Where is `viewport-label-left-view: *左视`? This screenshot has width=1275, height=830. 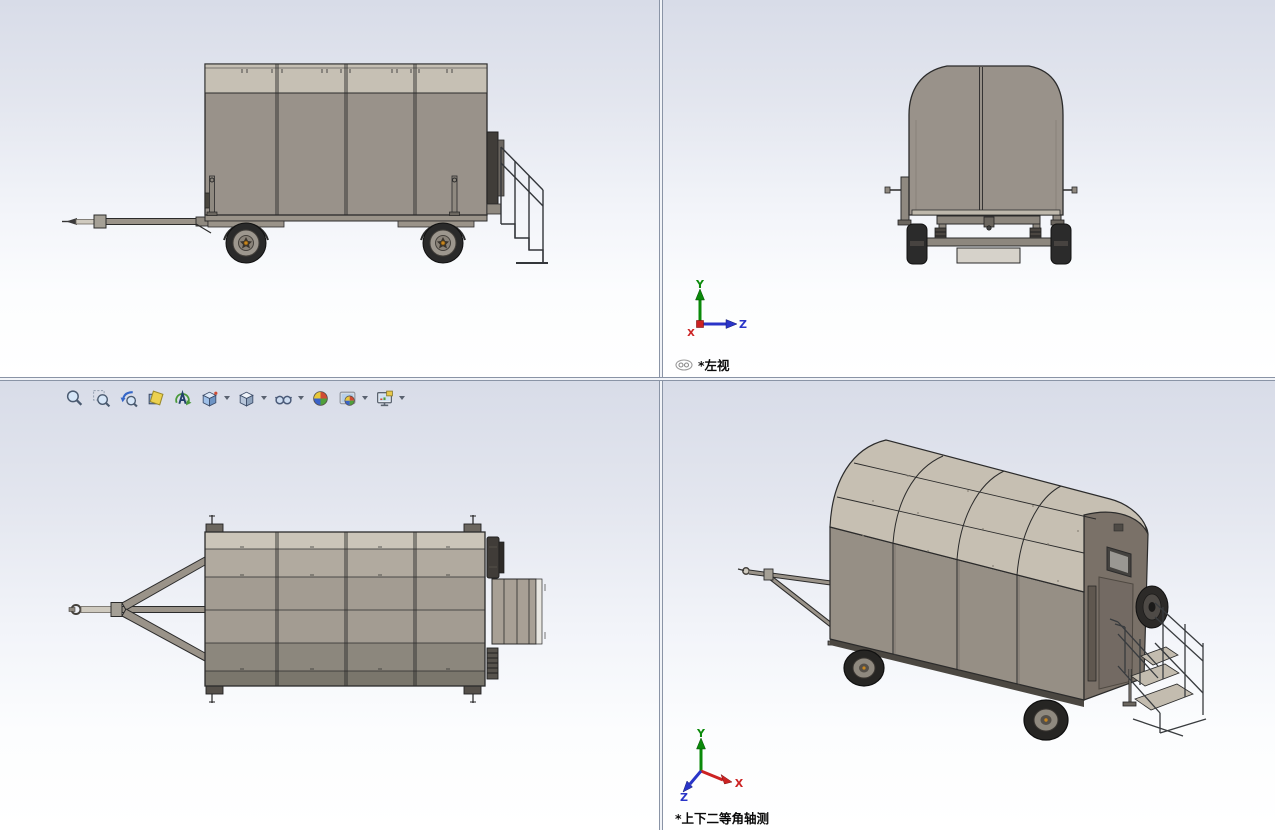 viewport-label-left-view: *左视 is located at coordinates (702, 364).